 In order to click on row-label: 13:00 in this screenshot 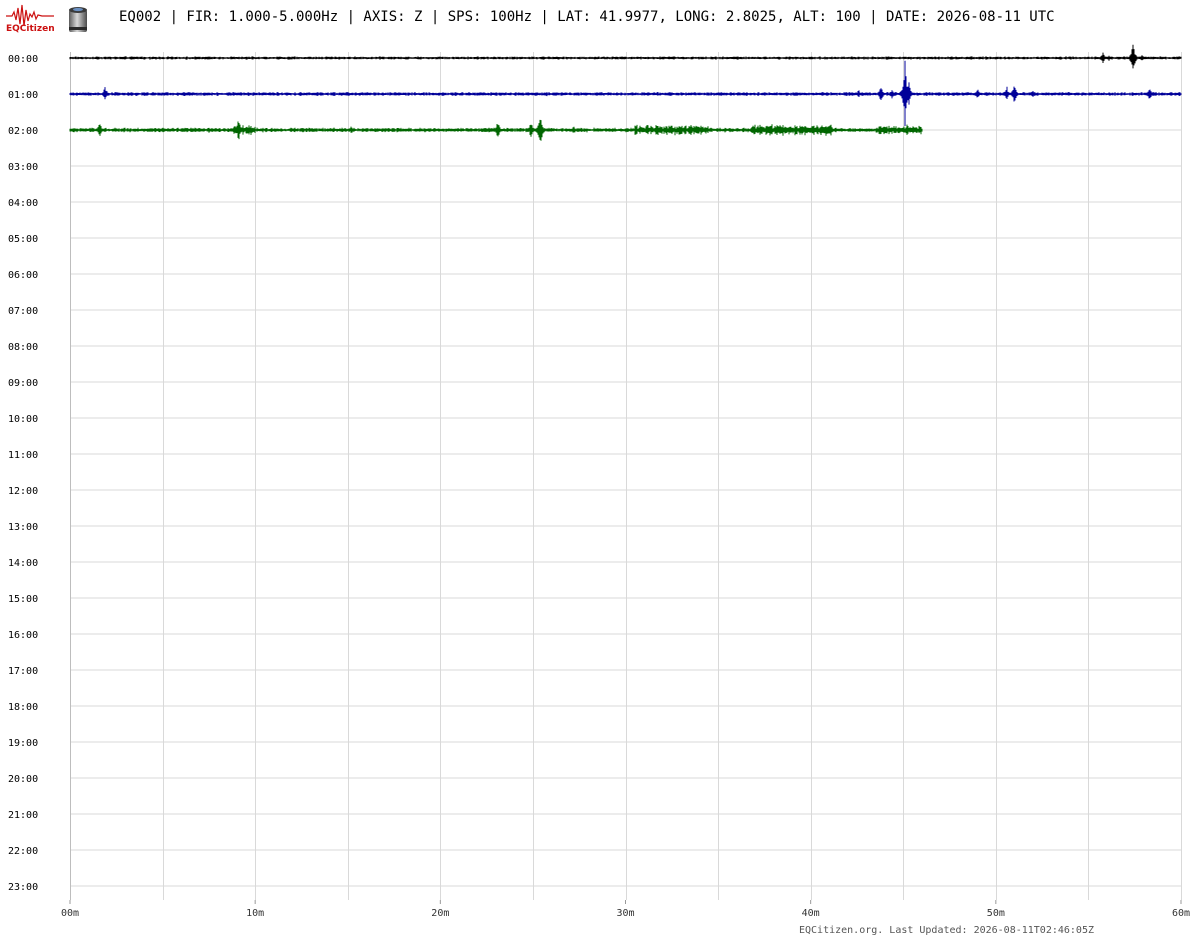, I will do `click(23, 527)`.